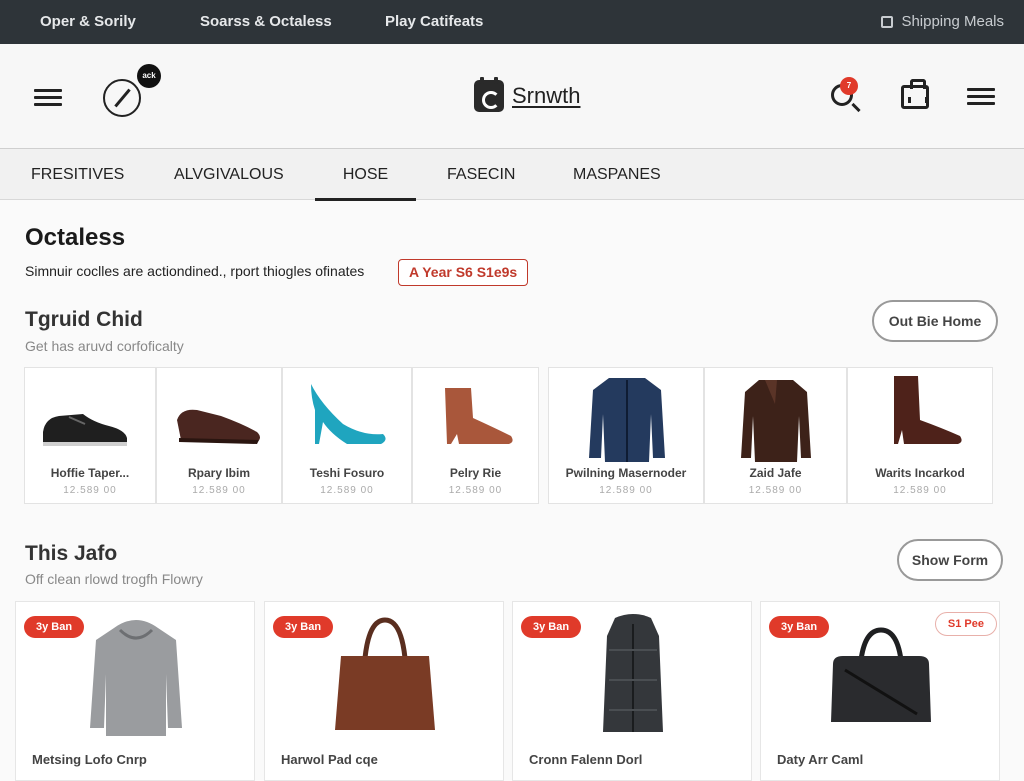 Image resolution: width=1024 pixels, height=781 pixels. I want to click on product-card: Warits Incarkod 12.589 00, so click(920, 435).